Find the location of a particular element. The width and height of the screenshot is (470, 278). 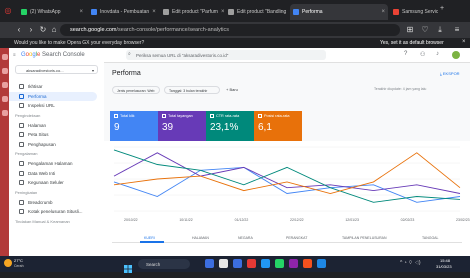

sidebar-section: Tindakan Manual & Keamanan is located at coordinates (42, 221).